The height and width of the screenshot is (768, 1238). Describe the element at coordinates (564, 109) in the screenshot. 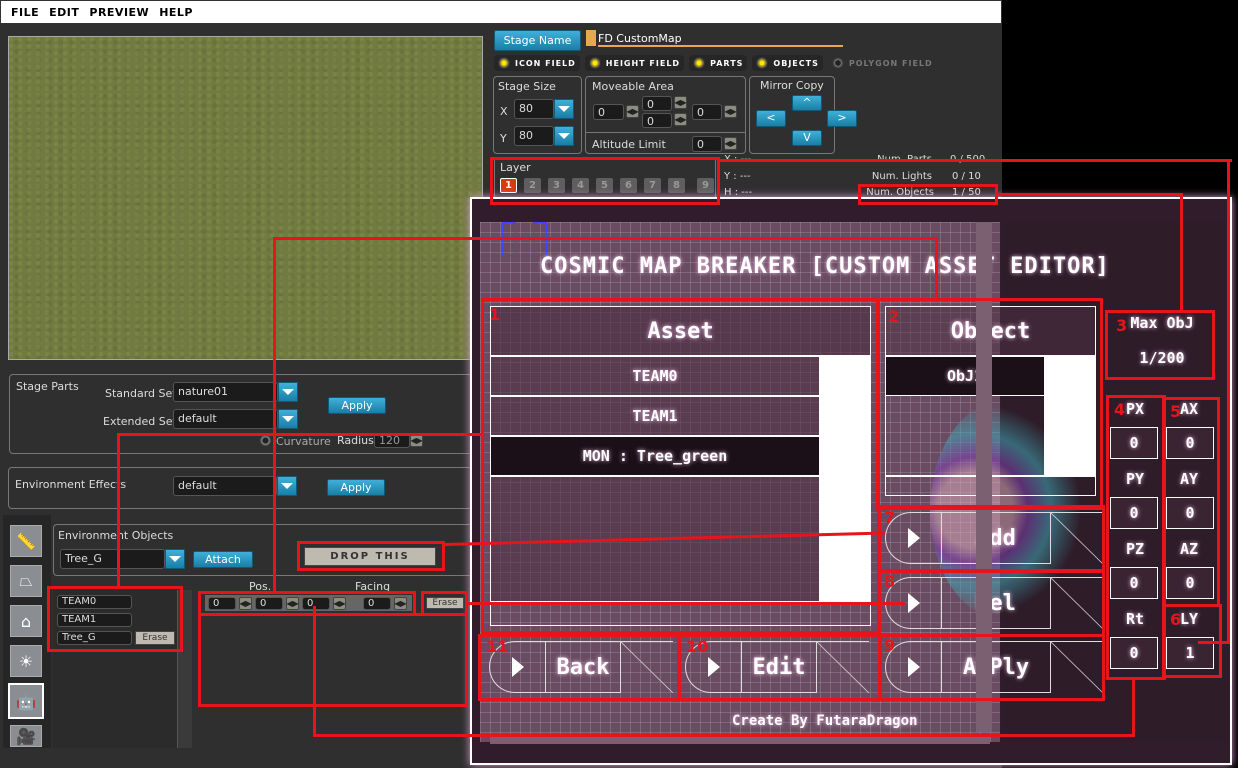

I see `stage-size-x-dropdown` at that location.